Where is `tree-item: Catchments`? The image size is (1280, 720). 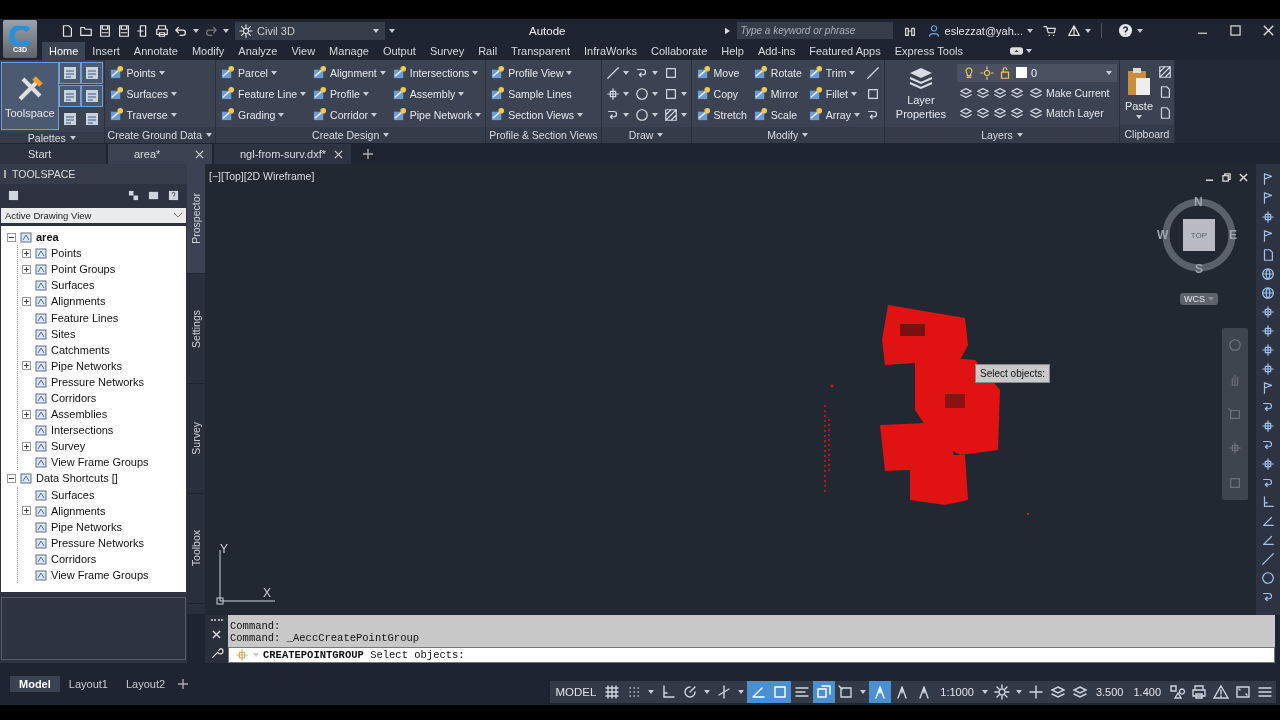 tree-item: Catchments is located at coordinates (80, 349).